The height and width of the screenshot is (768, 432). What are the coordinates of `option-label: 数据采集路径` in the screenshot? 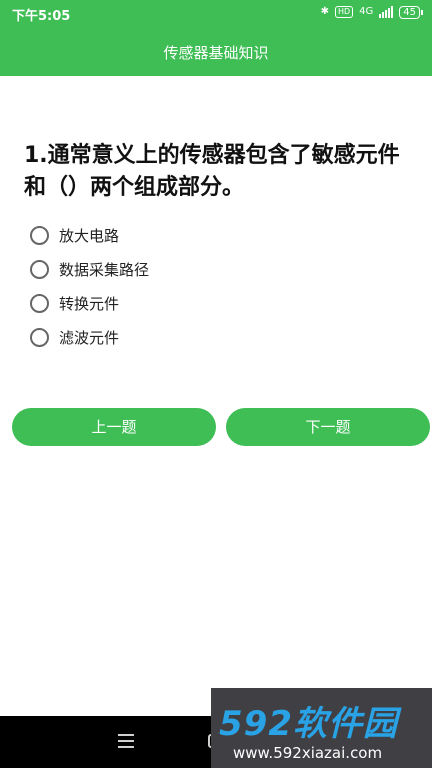 It's located at (104, 269).